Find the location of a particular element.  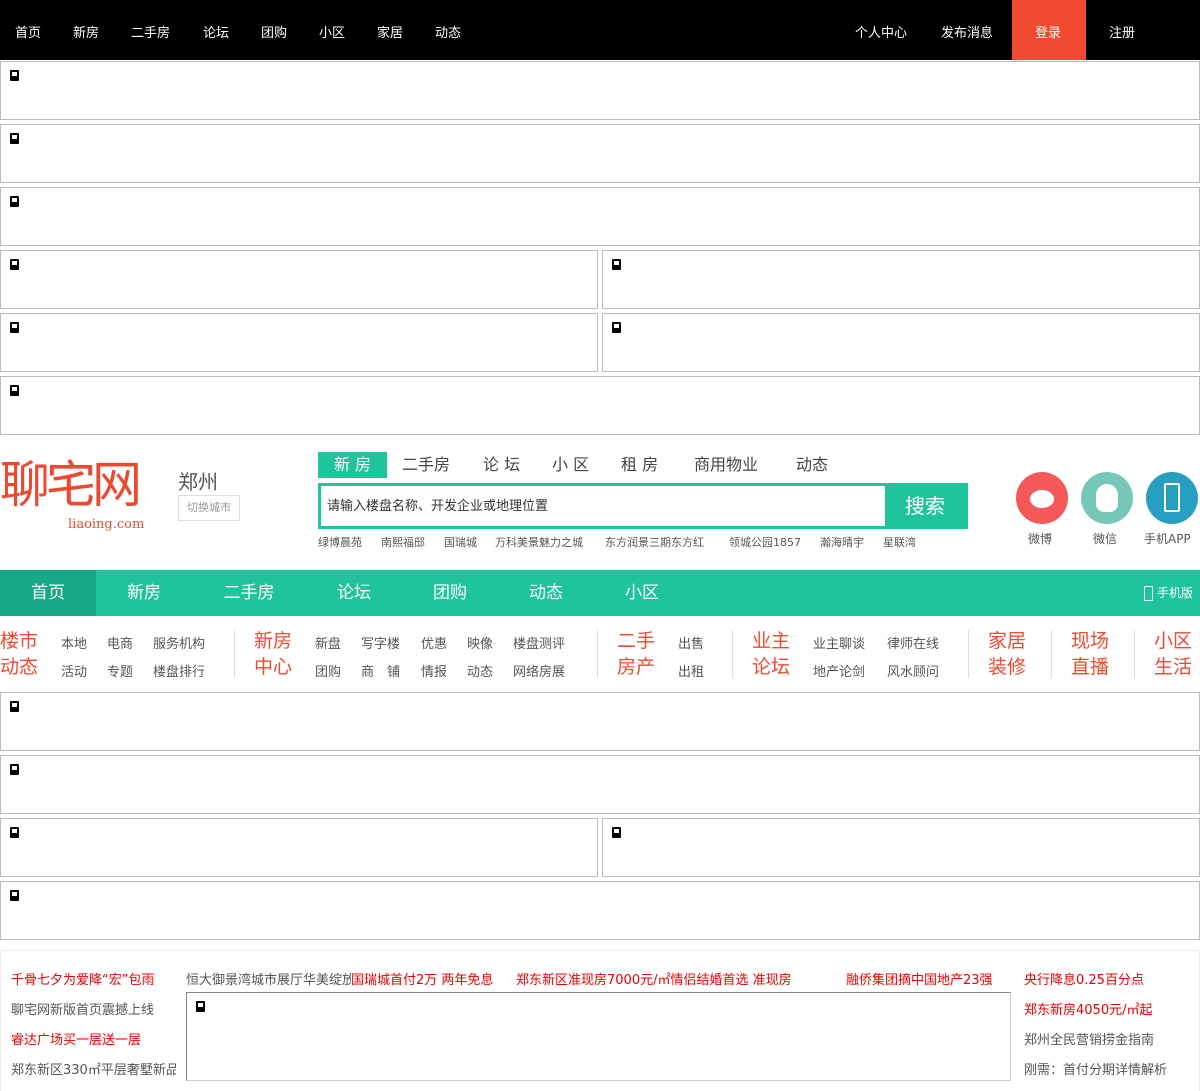

news-link: 郑东新区330㎡平层奢墅新品 is located at coordinates (93, 1068).